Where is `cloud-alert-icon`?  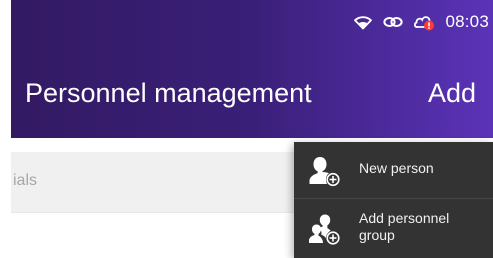 cloud-alert-icon is located at coordinates (424, 22).